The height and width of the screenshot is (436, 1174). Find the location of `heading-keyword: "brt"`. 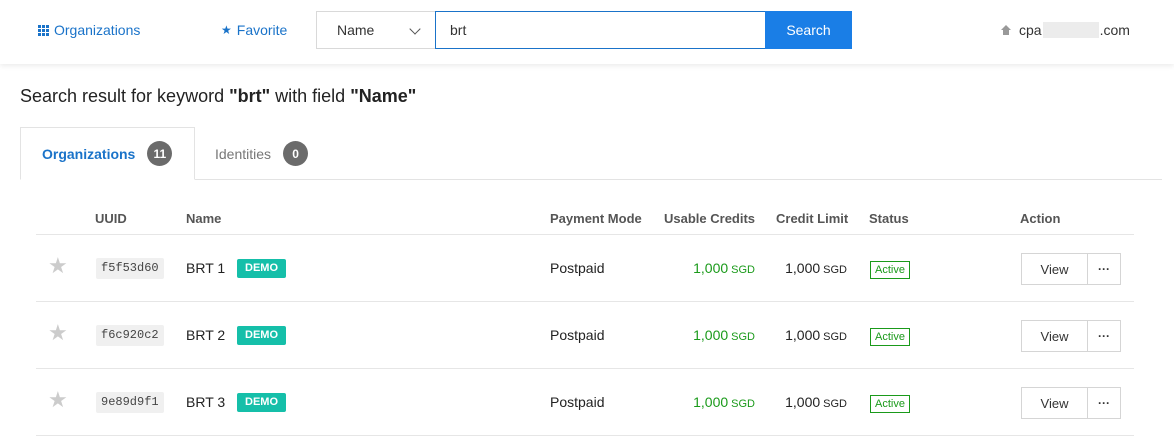

heading-keyword: "brt" is located at coordinates (250, 96).